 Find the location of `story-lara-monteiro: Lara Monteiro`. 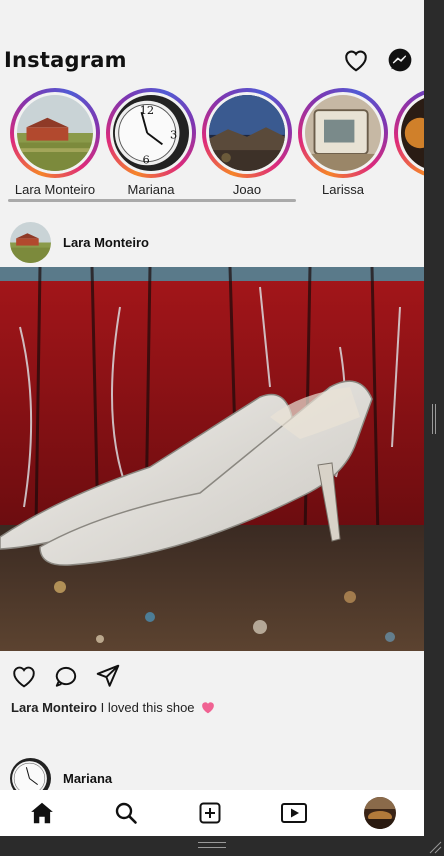

story-lara-monteiro: Lara Monteiro is located at coordinates (55, 142).